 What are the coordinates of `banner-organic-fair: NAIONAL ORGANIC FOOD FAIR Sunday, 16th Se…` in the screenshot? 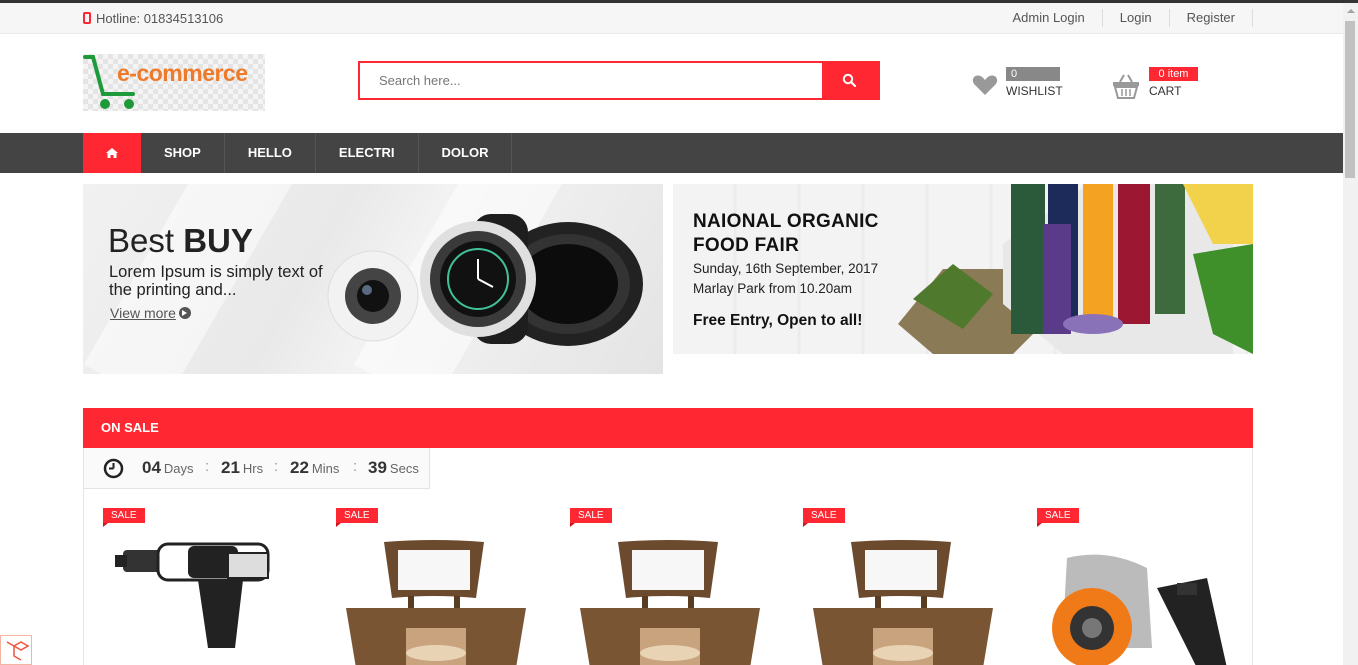 It's located at (963, 269).